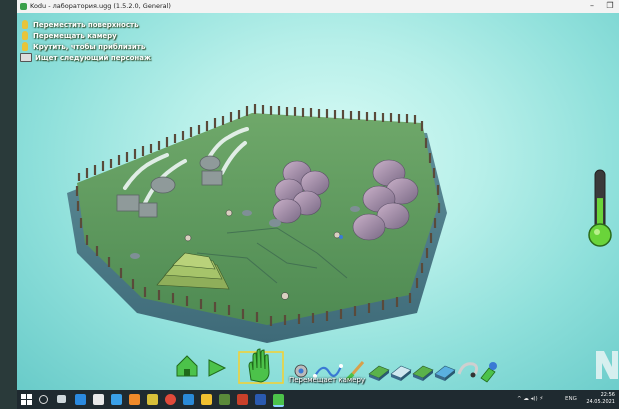 Image resolution: width=619 pixels, height=409 pixels. Describe the element at coordinates (93, 57) in the screenshot. I see `hint-text: Ищет следующий персонаж` at that location.